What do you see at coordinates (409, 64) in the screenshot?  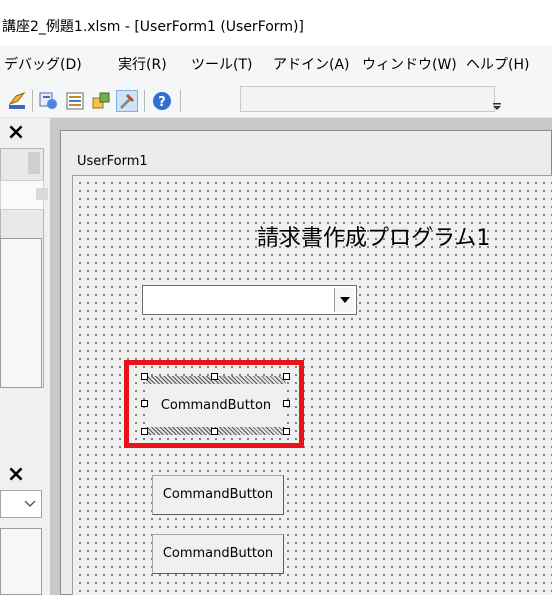 I see `menu-window: ウィンドウ(W)` at bounding box center [409, 64].